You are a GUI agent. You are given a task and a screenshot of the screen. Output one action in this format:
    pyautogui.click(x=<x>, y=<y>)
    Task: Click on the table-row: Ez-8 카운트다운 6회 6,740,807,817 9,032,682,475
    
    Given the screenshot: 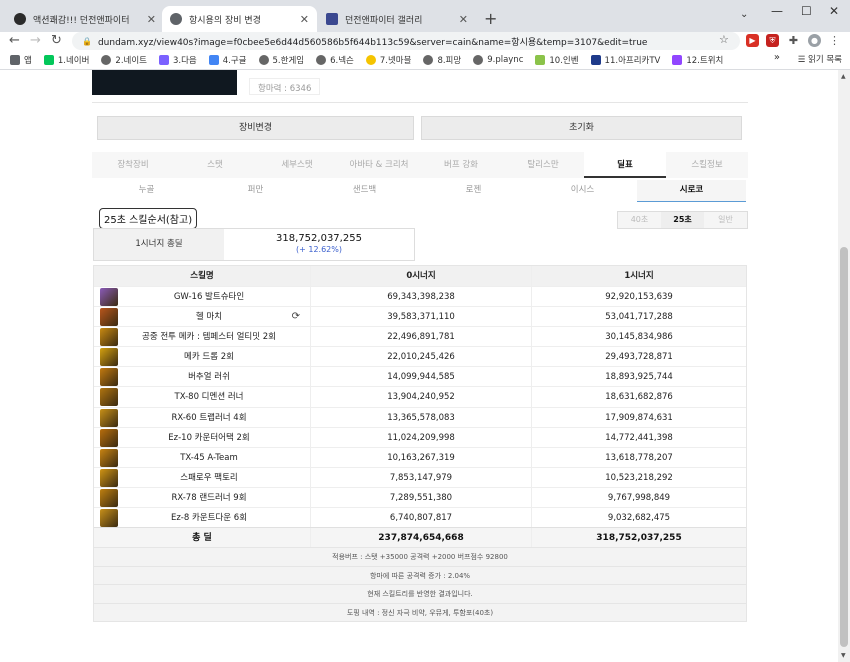 What is the action you would take?
    pyautogui.click(x=420, y=517)
    